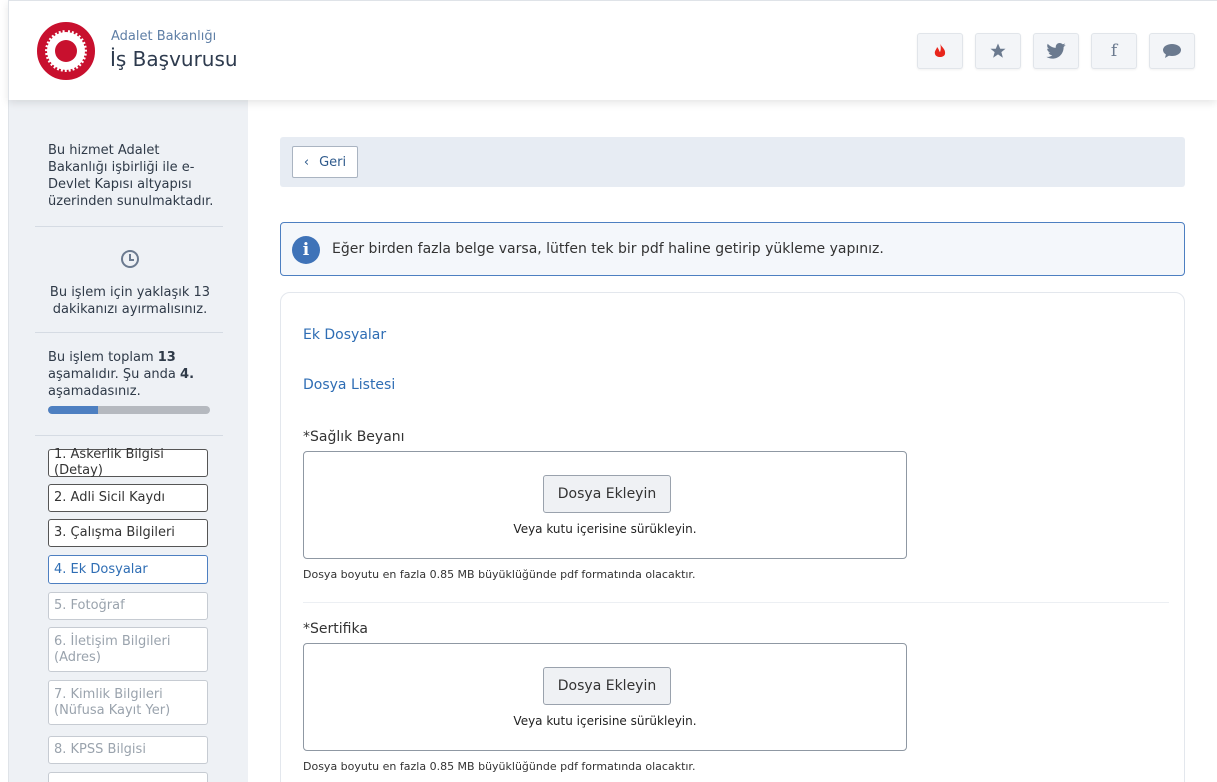 The width and height of the screenshot is (1217, 782). I want to click on sertifika-label: *Sertifika, so click(335, 629).